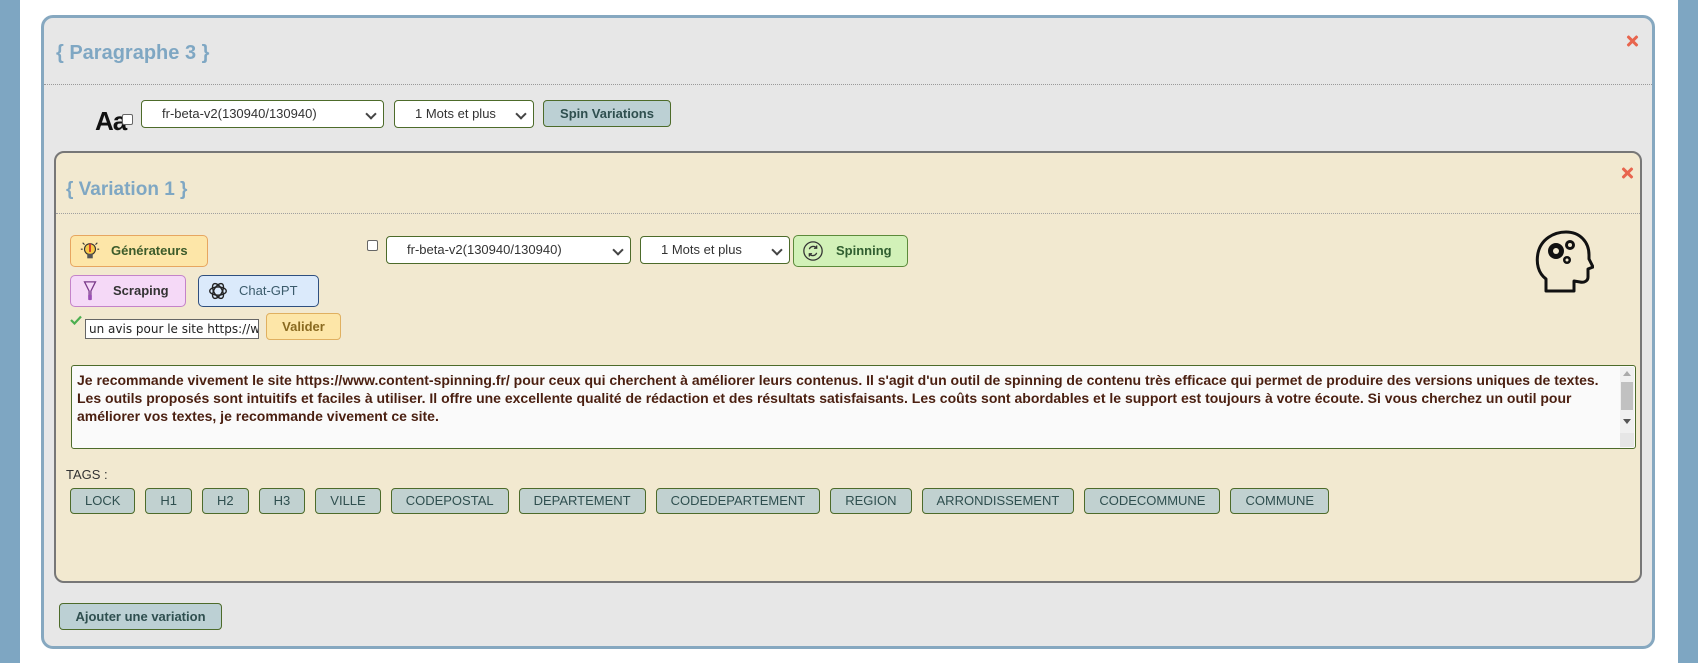  What do you see at coordinates (225, 501) in the screenshot?
I see `tag-h2: H2` at bounding box center [225, 501].